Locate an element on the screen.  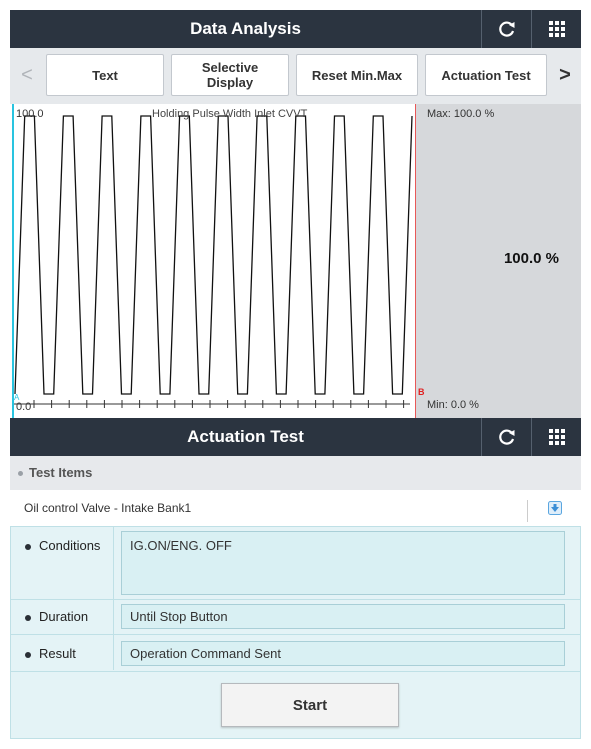
result-label: Result is located at coordinates (50, 653).